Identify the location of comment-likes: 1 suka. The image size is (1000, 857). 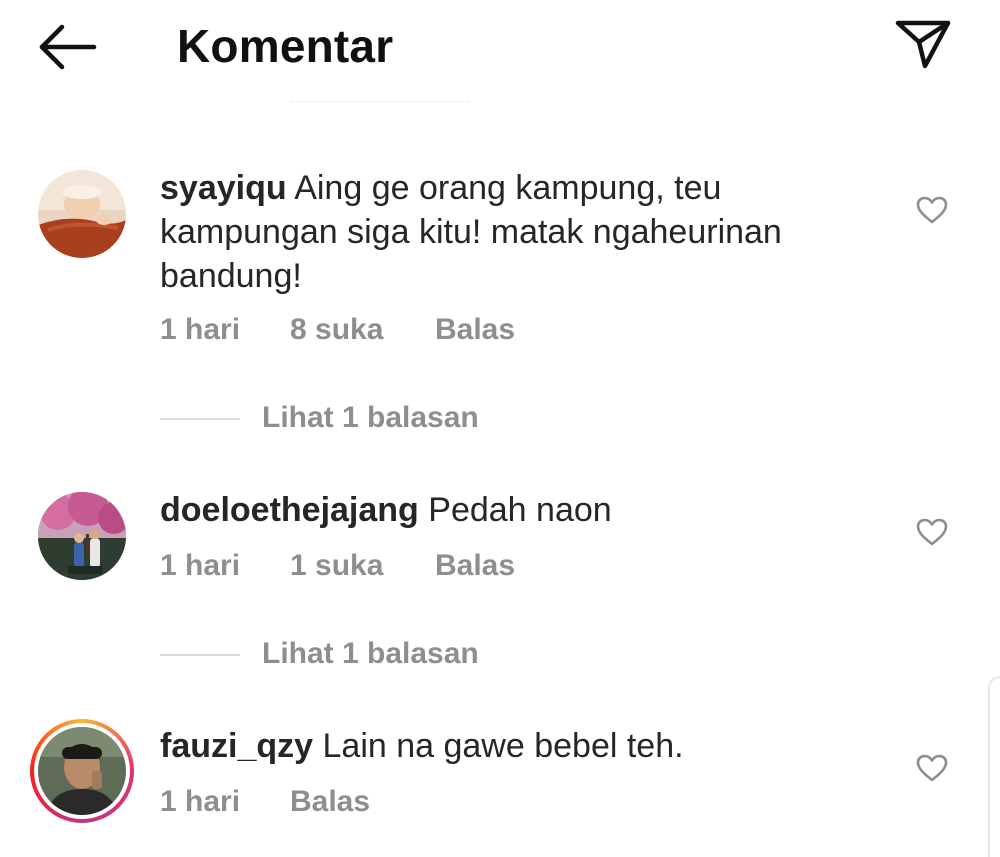
(362, 566).